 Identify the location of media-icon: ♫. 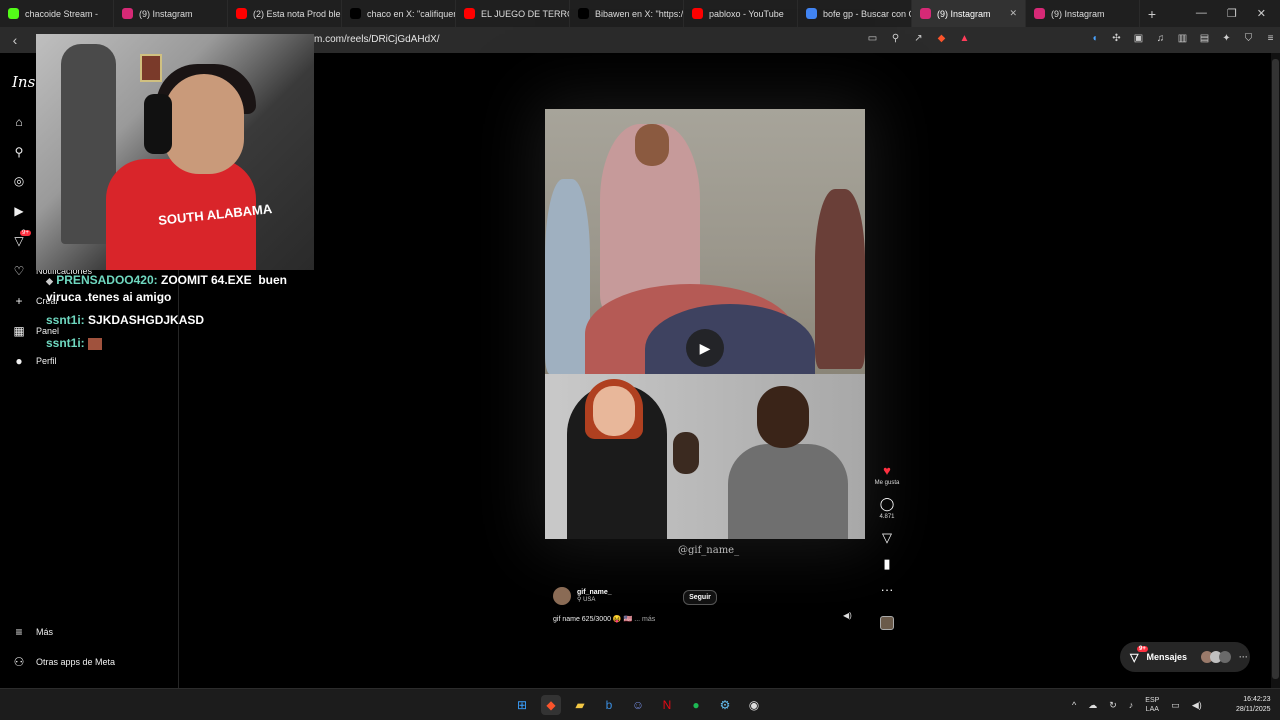
(1160, 38).